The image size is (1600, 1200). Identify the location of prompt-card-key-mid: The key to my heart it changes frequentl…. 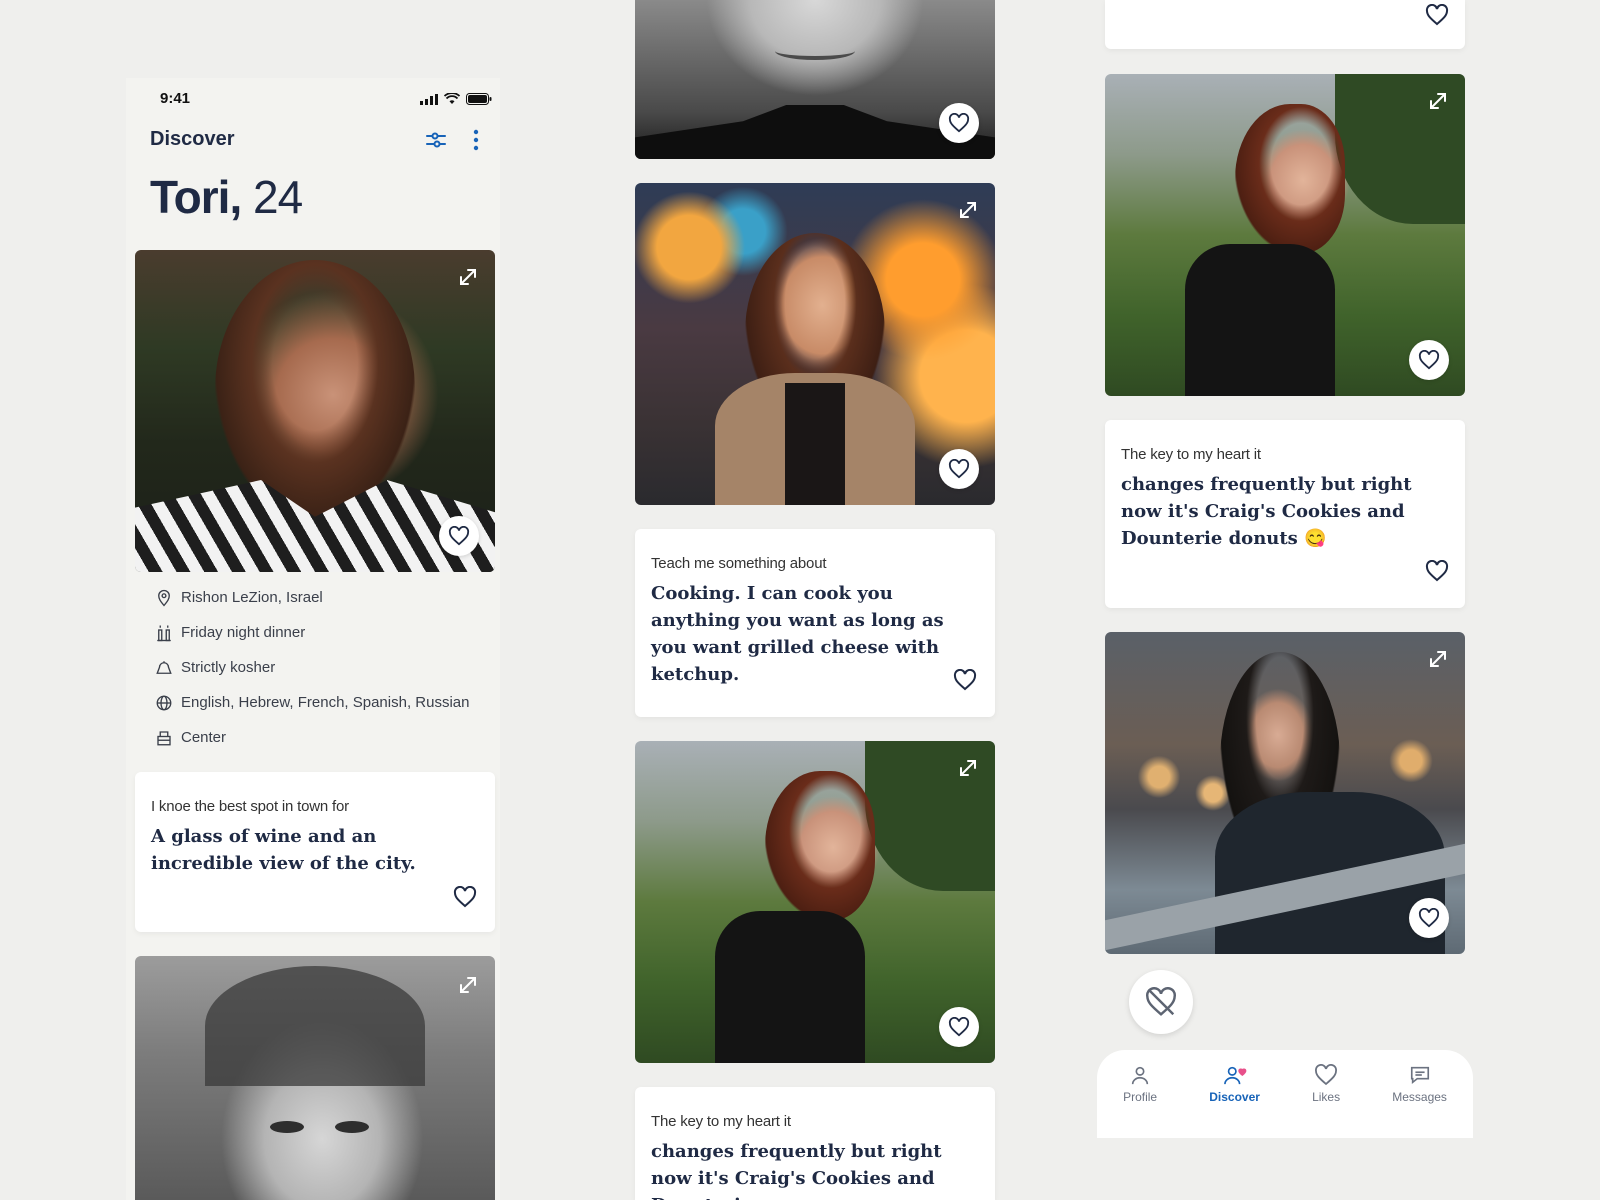
(815, 1143).